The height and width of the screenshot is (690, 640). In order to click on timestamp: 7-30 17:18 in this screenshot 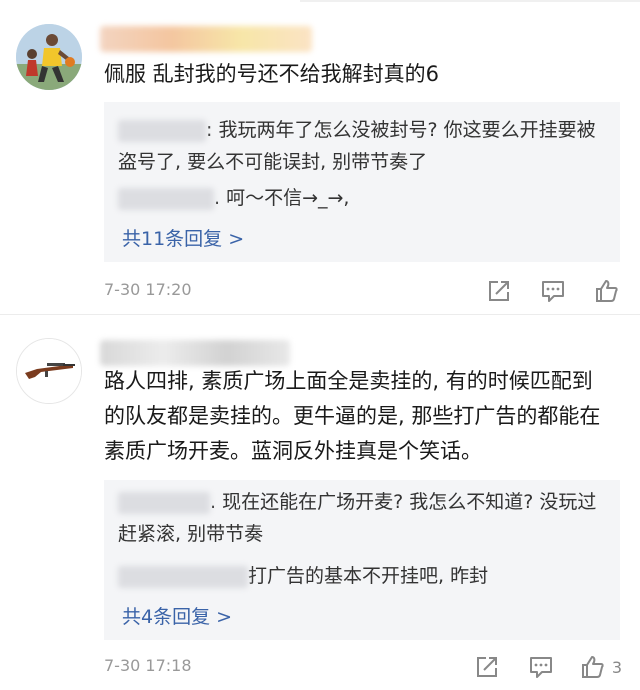, I will do `click(148, 665)`.